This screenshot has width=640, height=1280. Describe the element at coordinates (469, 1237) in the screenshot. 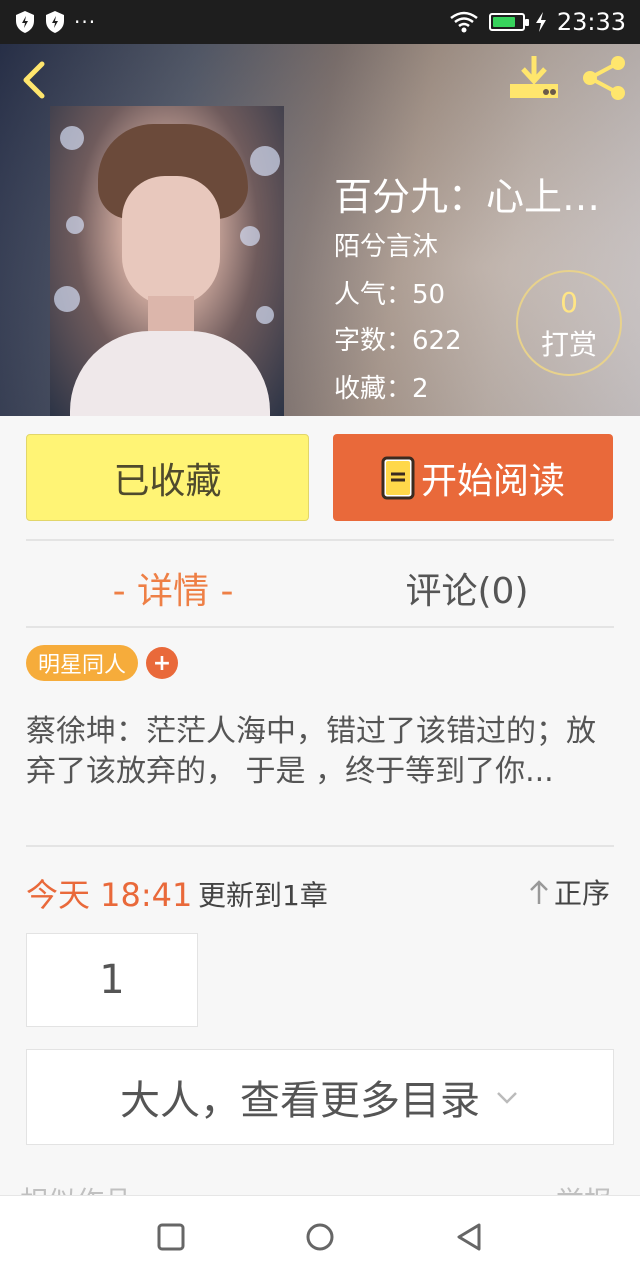

I see `back-nav-icon` at that location.